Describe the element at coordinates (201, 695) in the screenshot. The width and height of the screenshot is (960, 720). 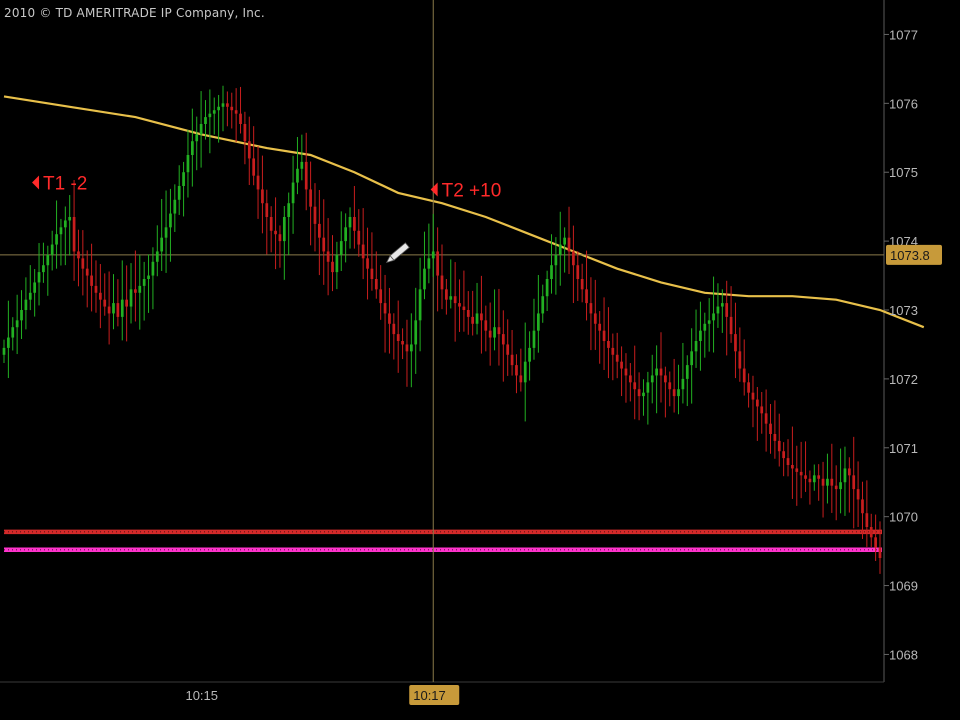
I see `time-tick-label: 10:15` at that location.